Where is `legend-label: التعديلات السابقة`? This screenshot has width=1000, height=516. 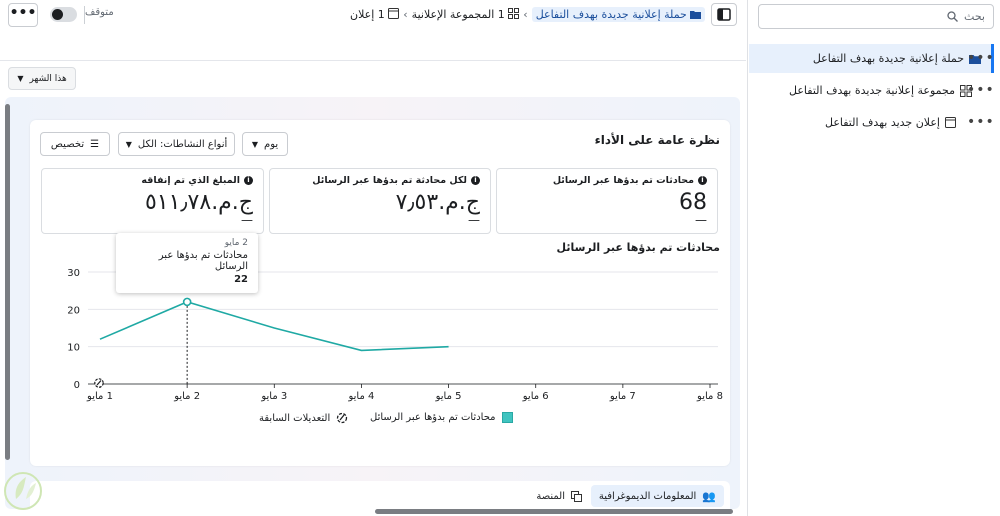
legend-label: التعديلات السابقة is located at coordinates (295, 418).